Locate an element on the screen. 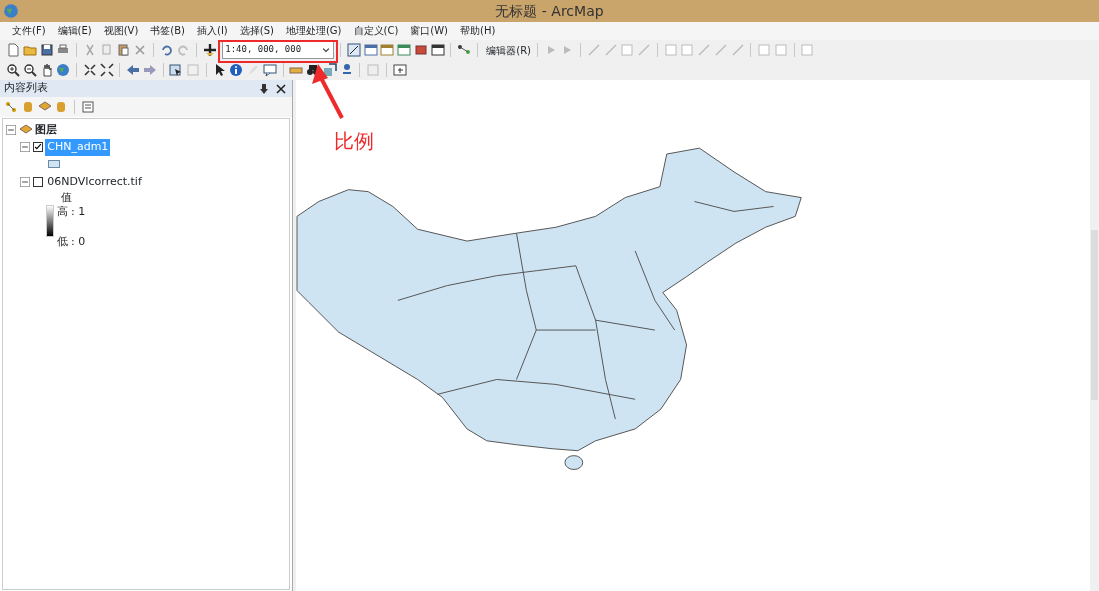 Image resolution: width=1099 pixels, height=591 pixels. arrow-icon is located at coordinates (328, 91).